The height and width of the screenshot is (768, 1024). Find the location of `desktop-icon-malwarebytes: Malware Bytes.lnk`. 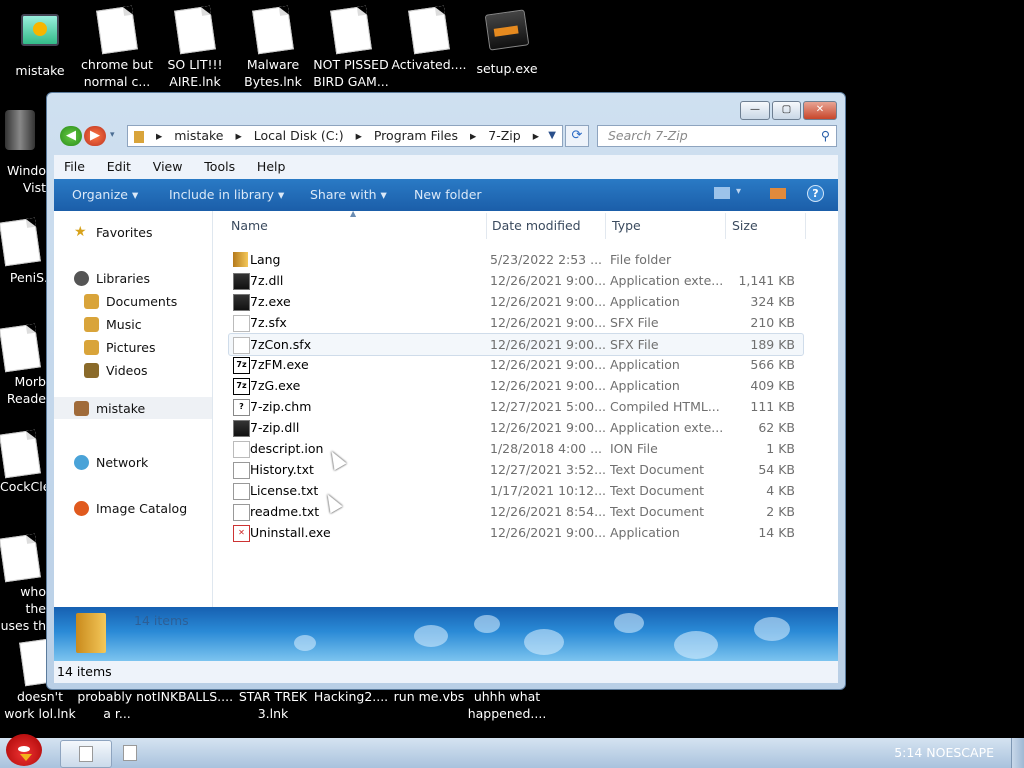

desktop-icon-malwarebytes: Malware Bytes.lnk is located at coordinates (273, 47).